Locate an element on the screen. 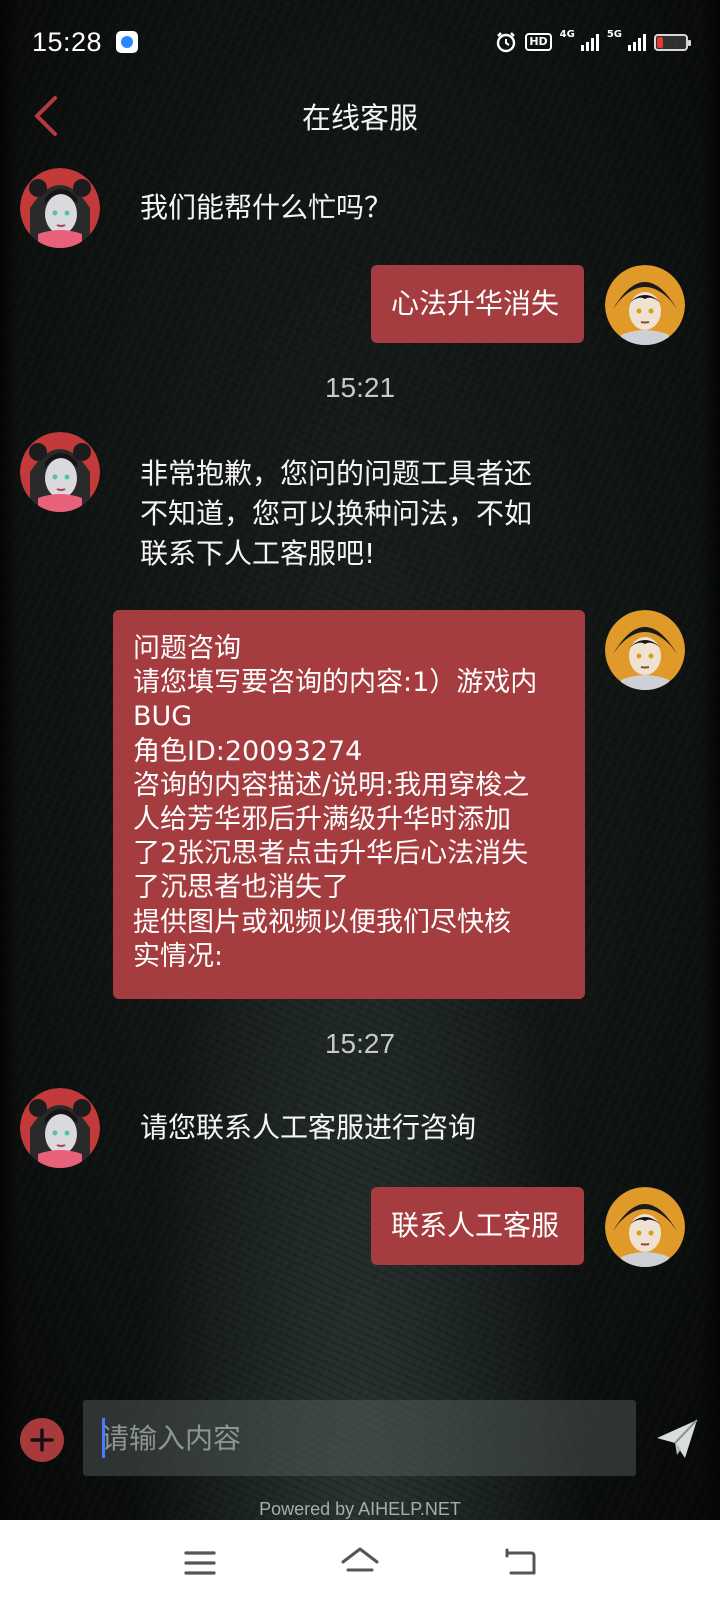  back-button is located at coordinates (46, 116).